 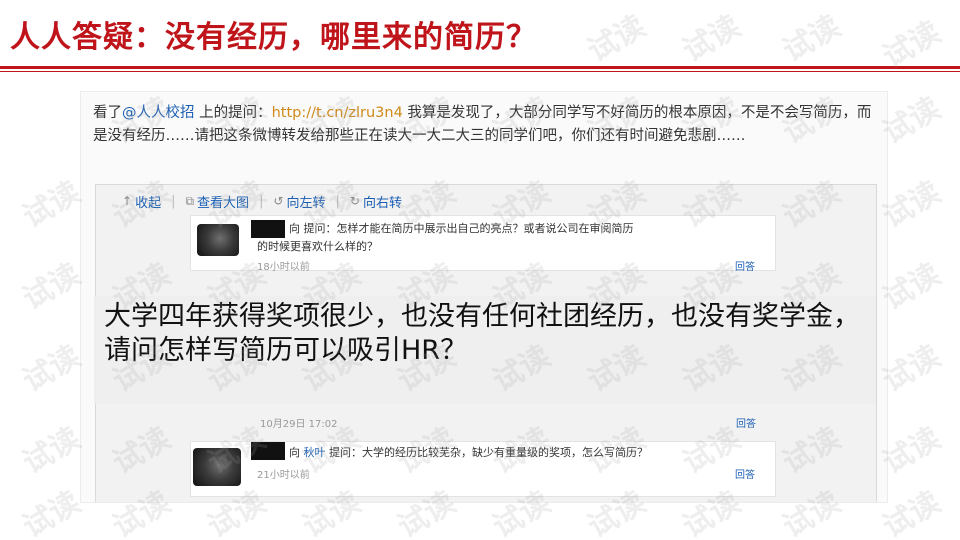 I want to click on question-text: 向 秋叶 提问：大学的经历比较芜杂，缺少有重量级的奖项，怎么写简历？, so click(x=529, y=453).